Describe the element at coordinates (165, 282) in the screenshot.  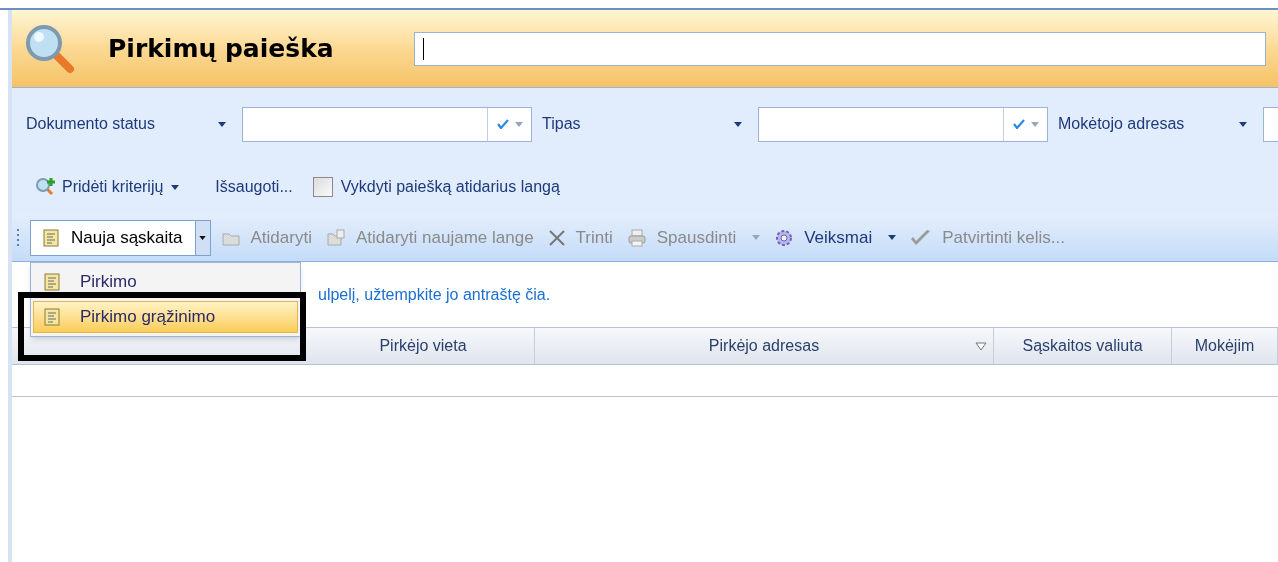
I see `menu-item: Pirkimo` at that location.